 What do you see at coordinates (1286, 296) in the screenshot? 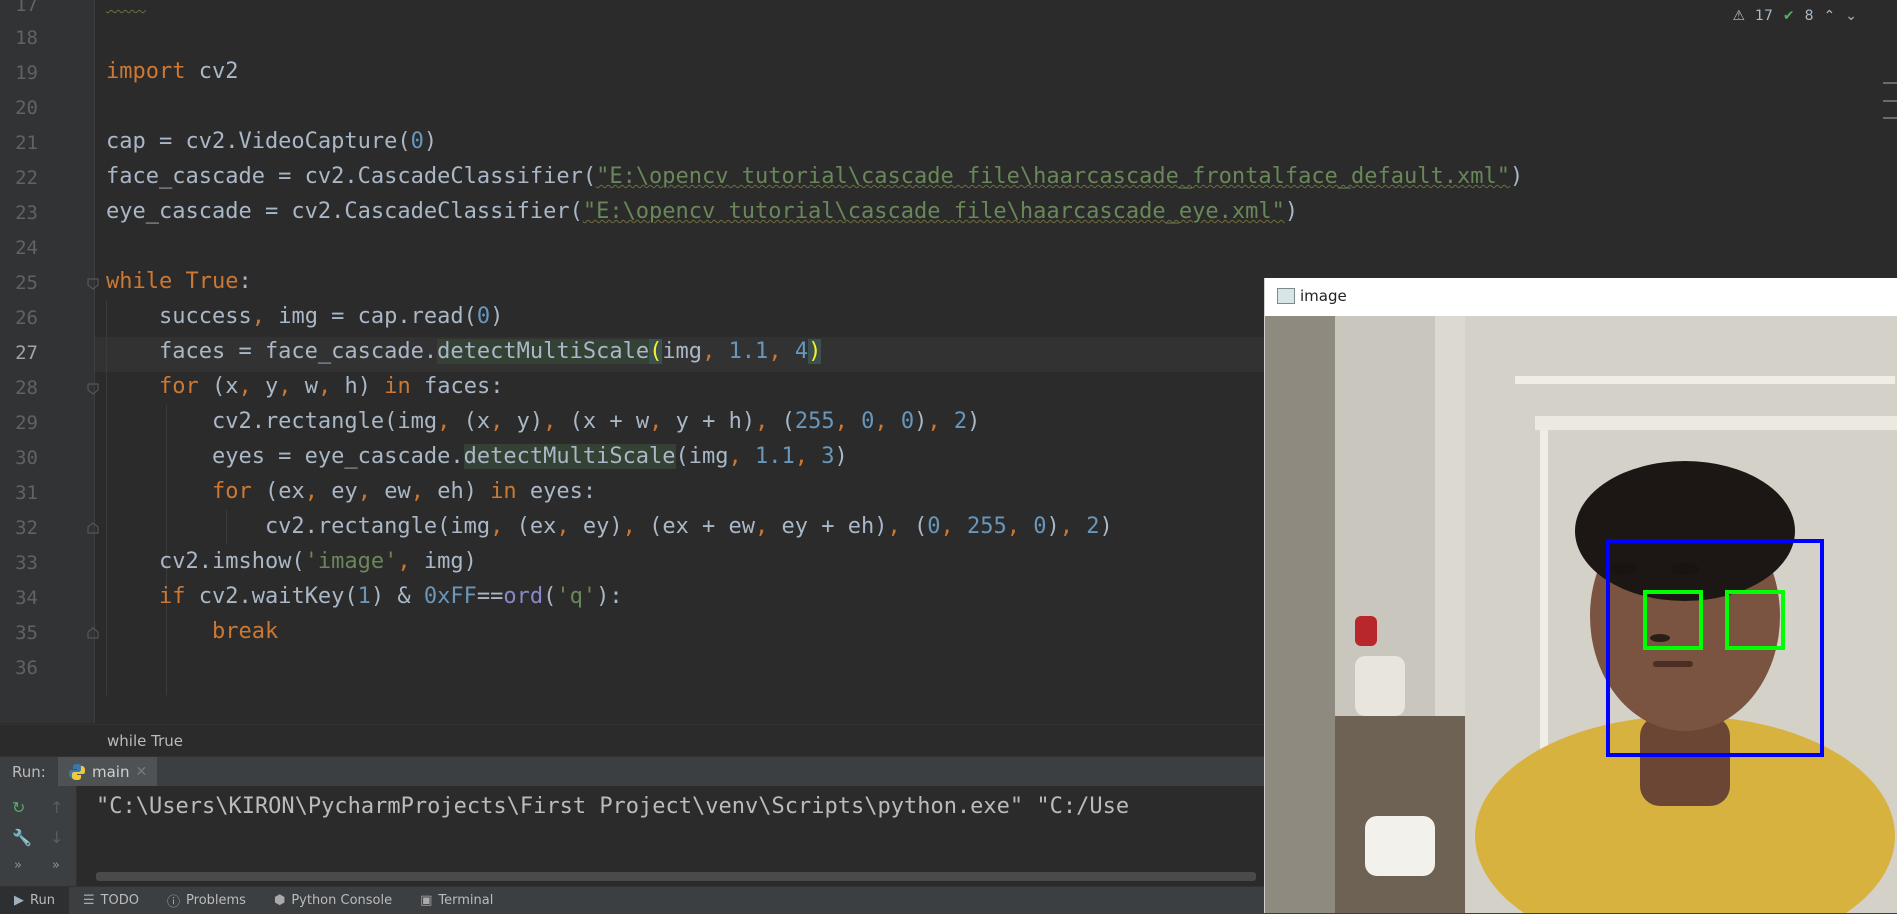
I see `window-icon` at bounding box center [1286, 296].